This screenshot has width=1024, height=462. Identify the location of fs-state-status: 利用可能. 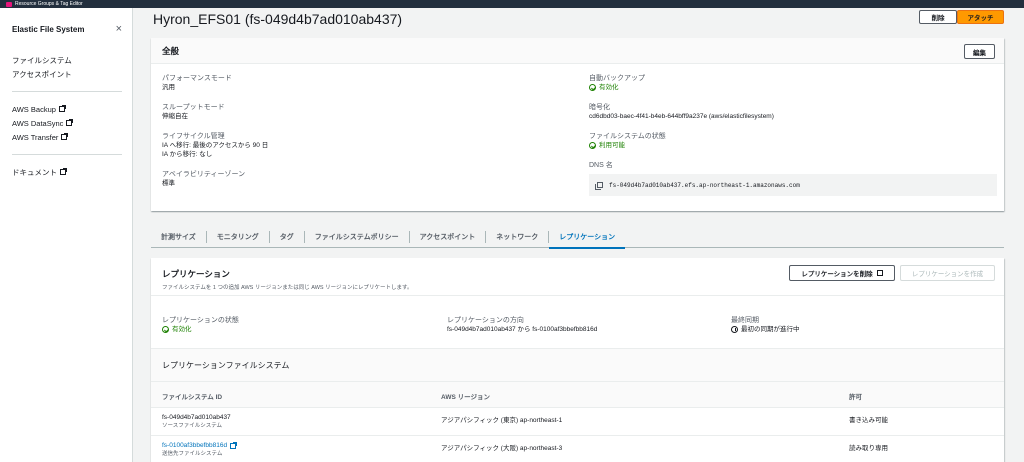
(794, 145).